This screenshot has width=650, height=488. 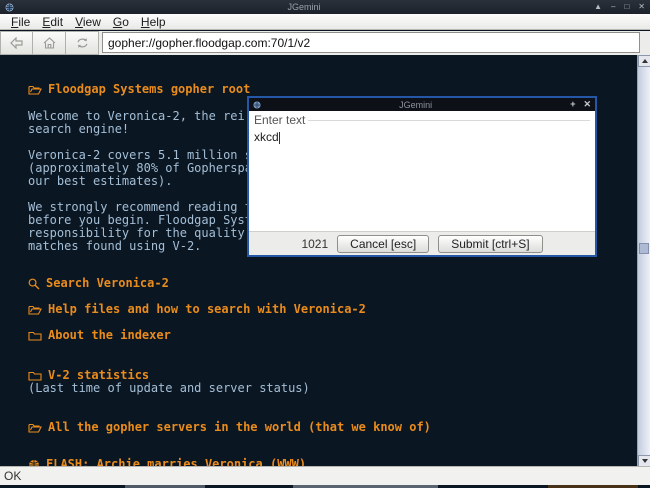 I want to click on scroll-up-button, so click(x=644, y=61).